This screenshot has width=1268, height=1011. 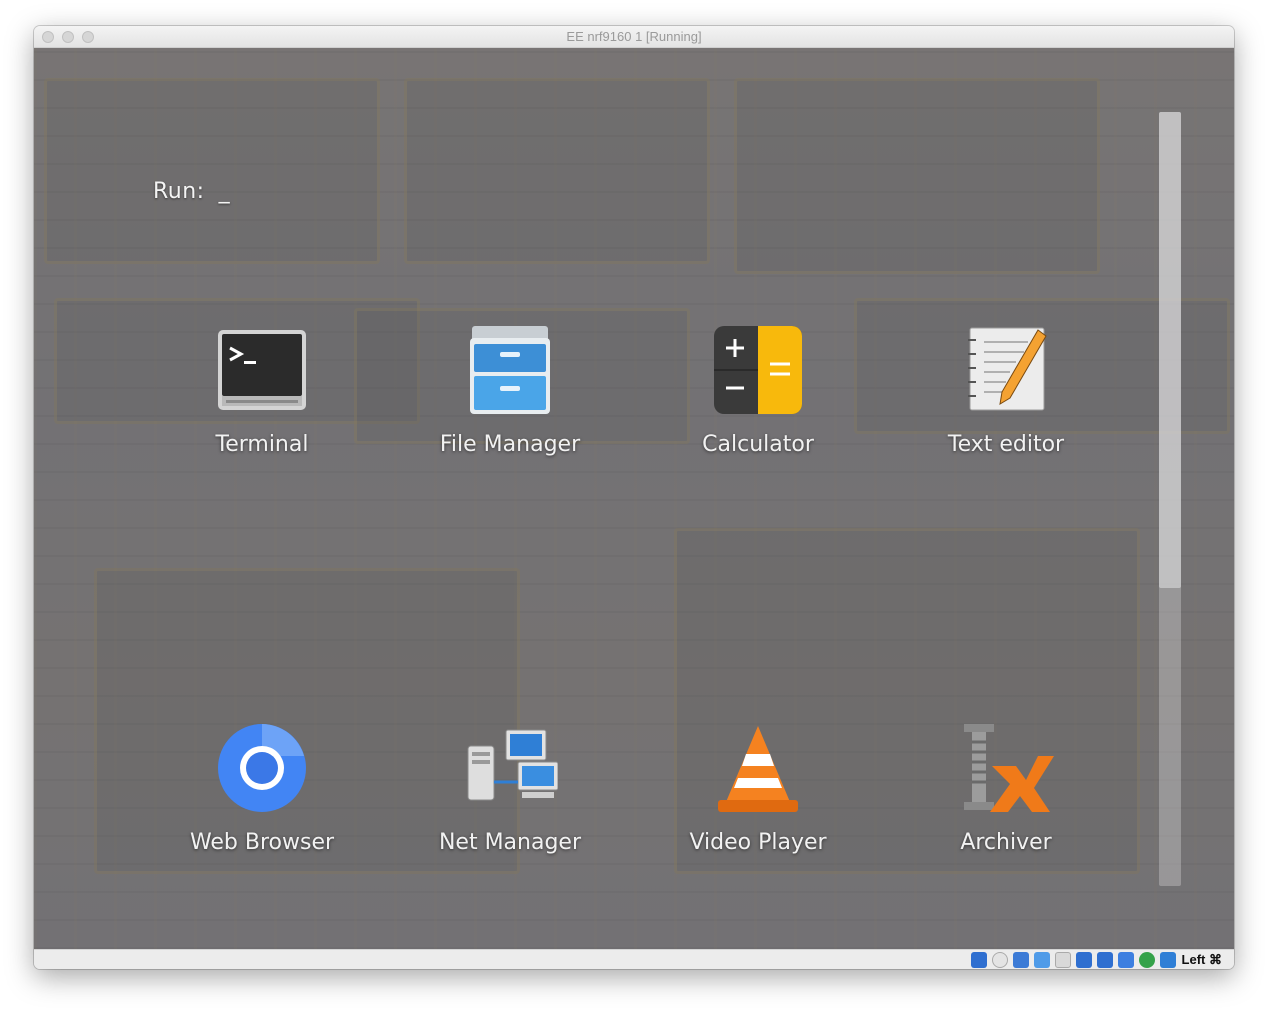 I want to click on mouse-integration-icon, so click(x=1168, y=960).